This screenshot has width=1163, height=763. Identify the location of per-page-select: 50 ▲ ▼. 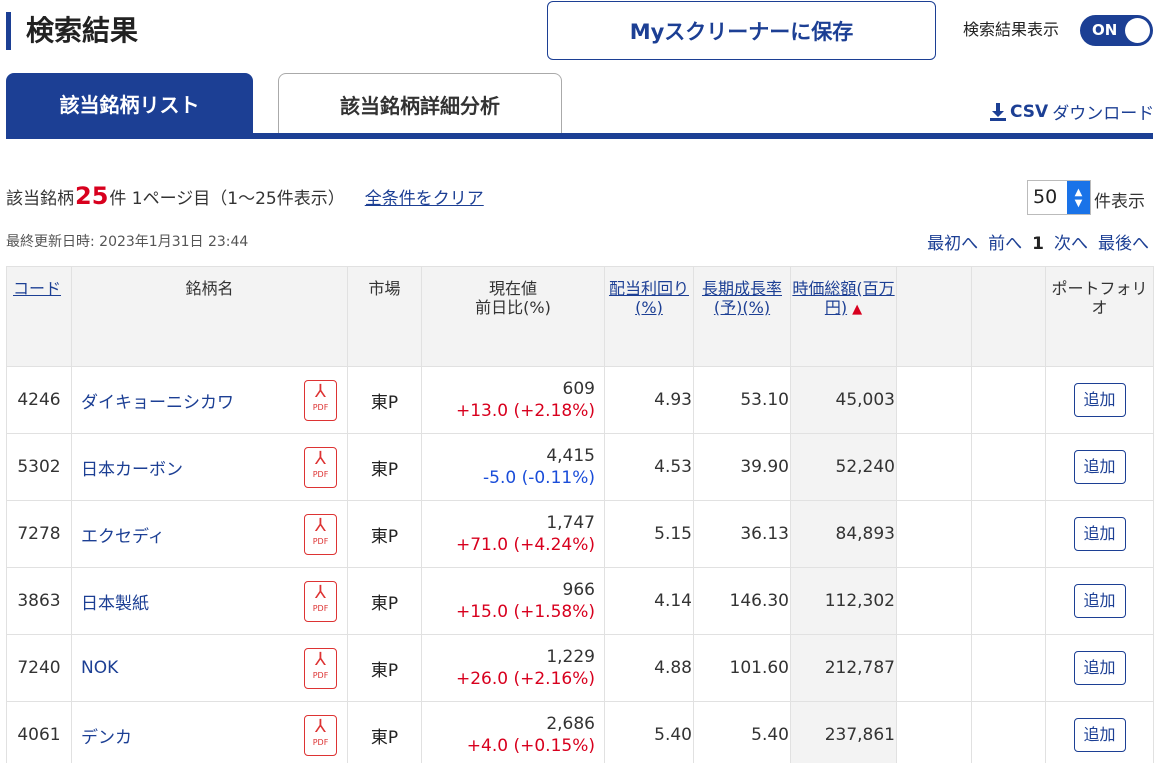
(1059, 197).